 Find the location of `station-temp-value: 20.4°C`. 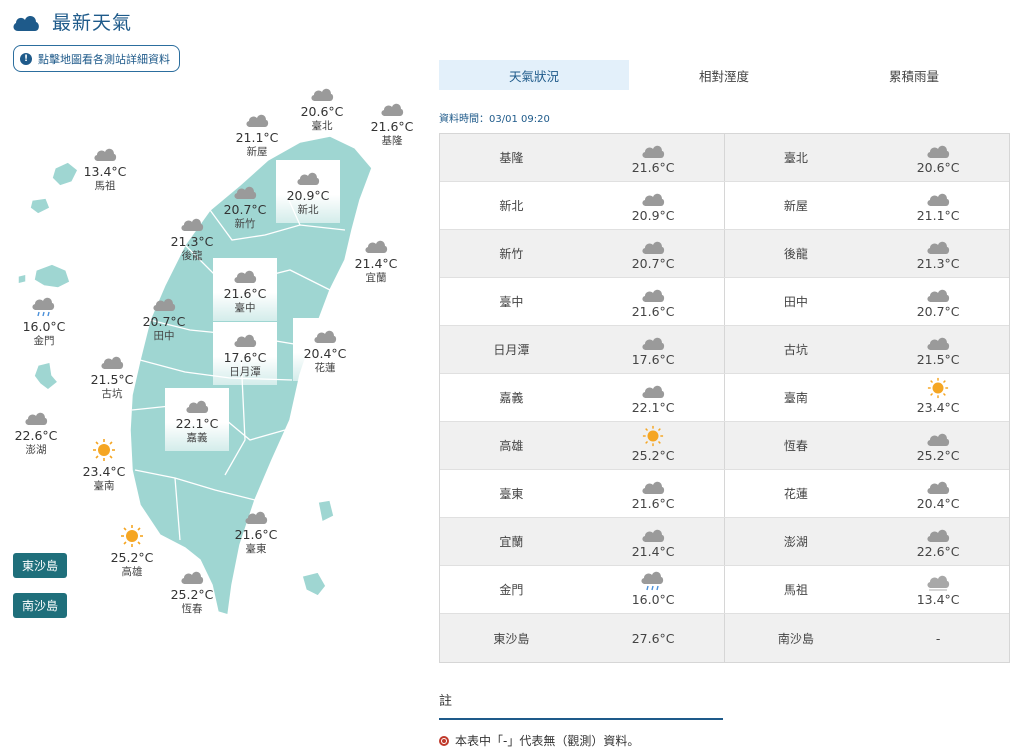

station-temp-value: 20.4°C is located at coordinates (938, 503).